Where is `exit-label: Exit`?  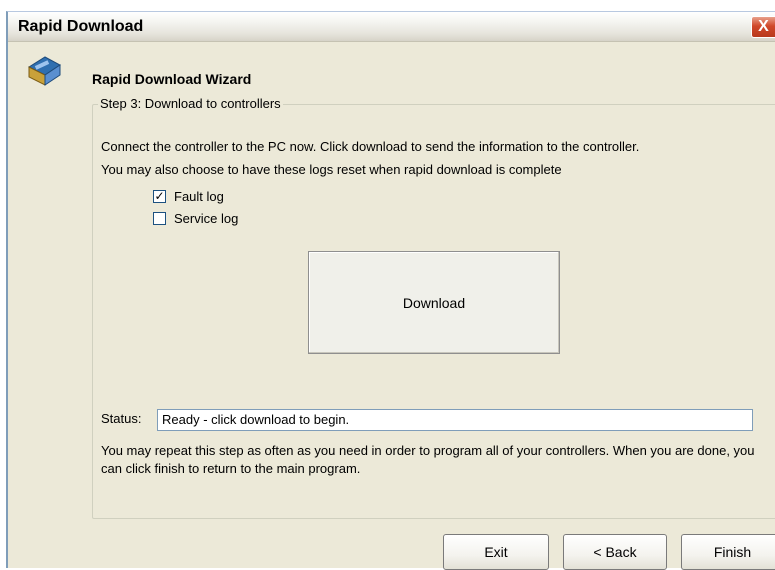 exit-label: Exit is located at coordinates (496, 552).